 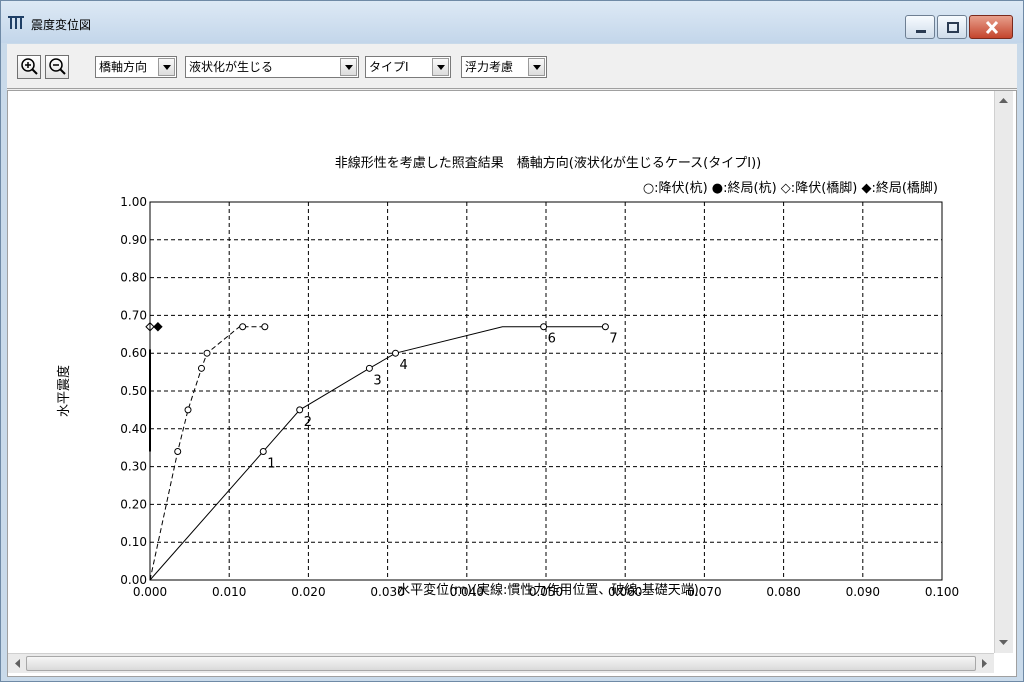 I want to click on scroll-left-icon, so click(x=17, y=663).